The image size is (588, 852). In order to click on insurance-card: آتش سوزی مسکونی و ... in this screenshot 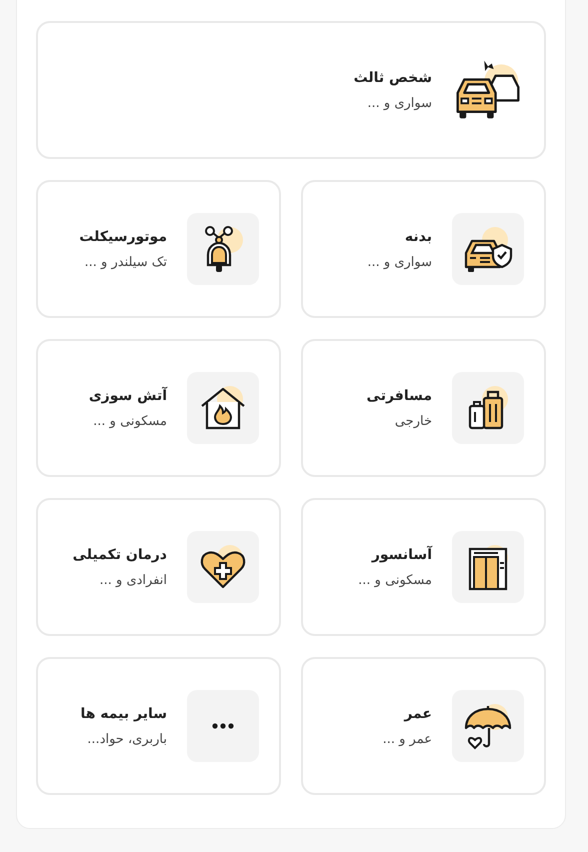, I will do `click(158, 408)`.